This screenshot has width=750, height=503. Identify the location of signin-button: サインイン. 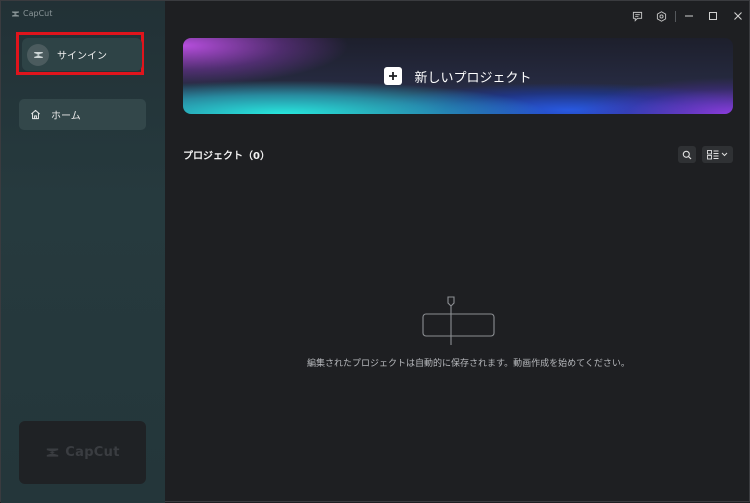
(82, 54).